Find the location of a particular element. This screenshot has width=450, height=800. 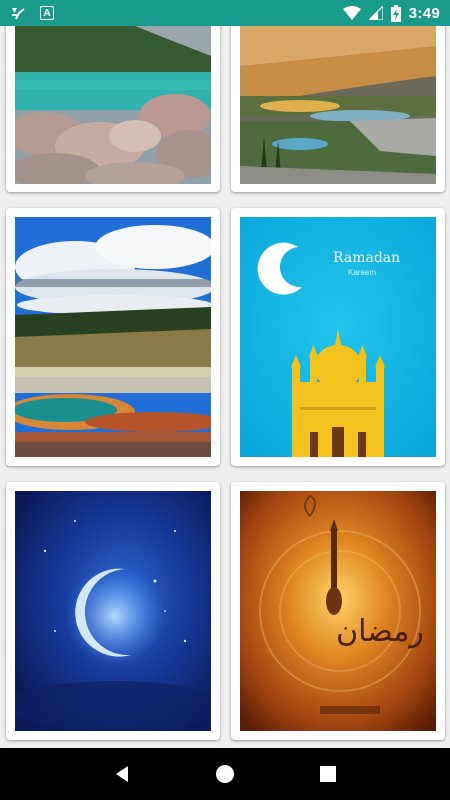

recents-icon is located at coordinates (328, 774).